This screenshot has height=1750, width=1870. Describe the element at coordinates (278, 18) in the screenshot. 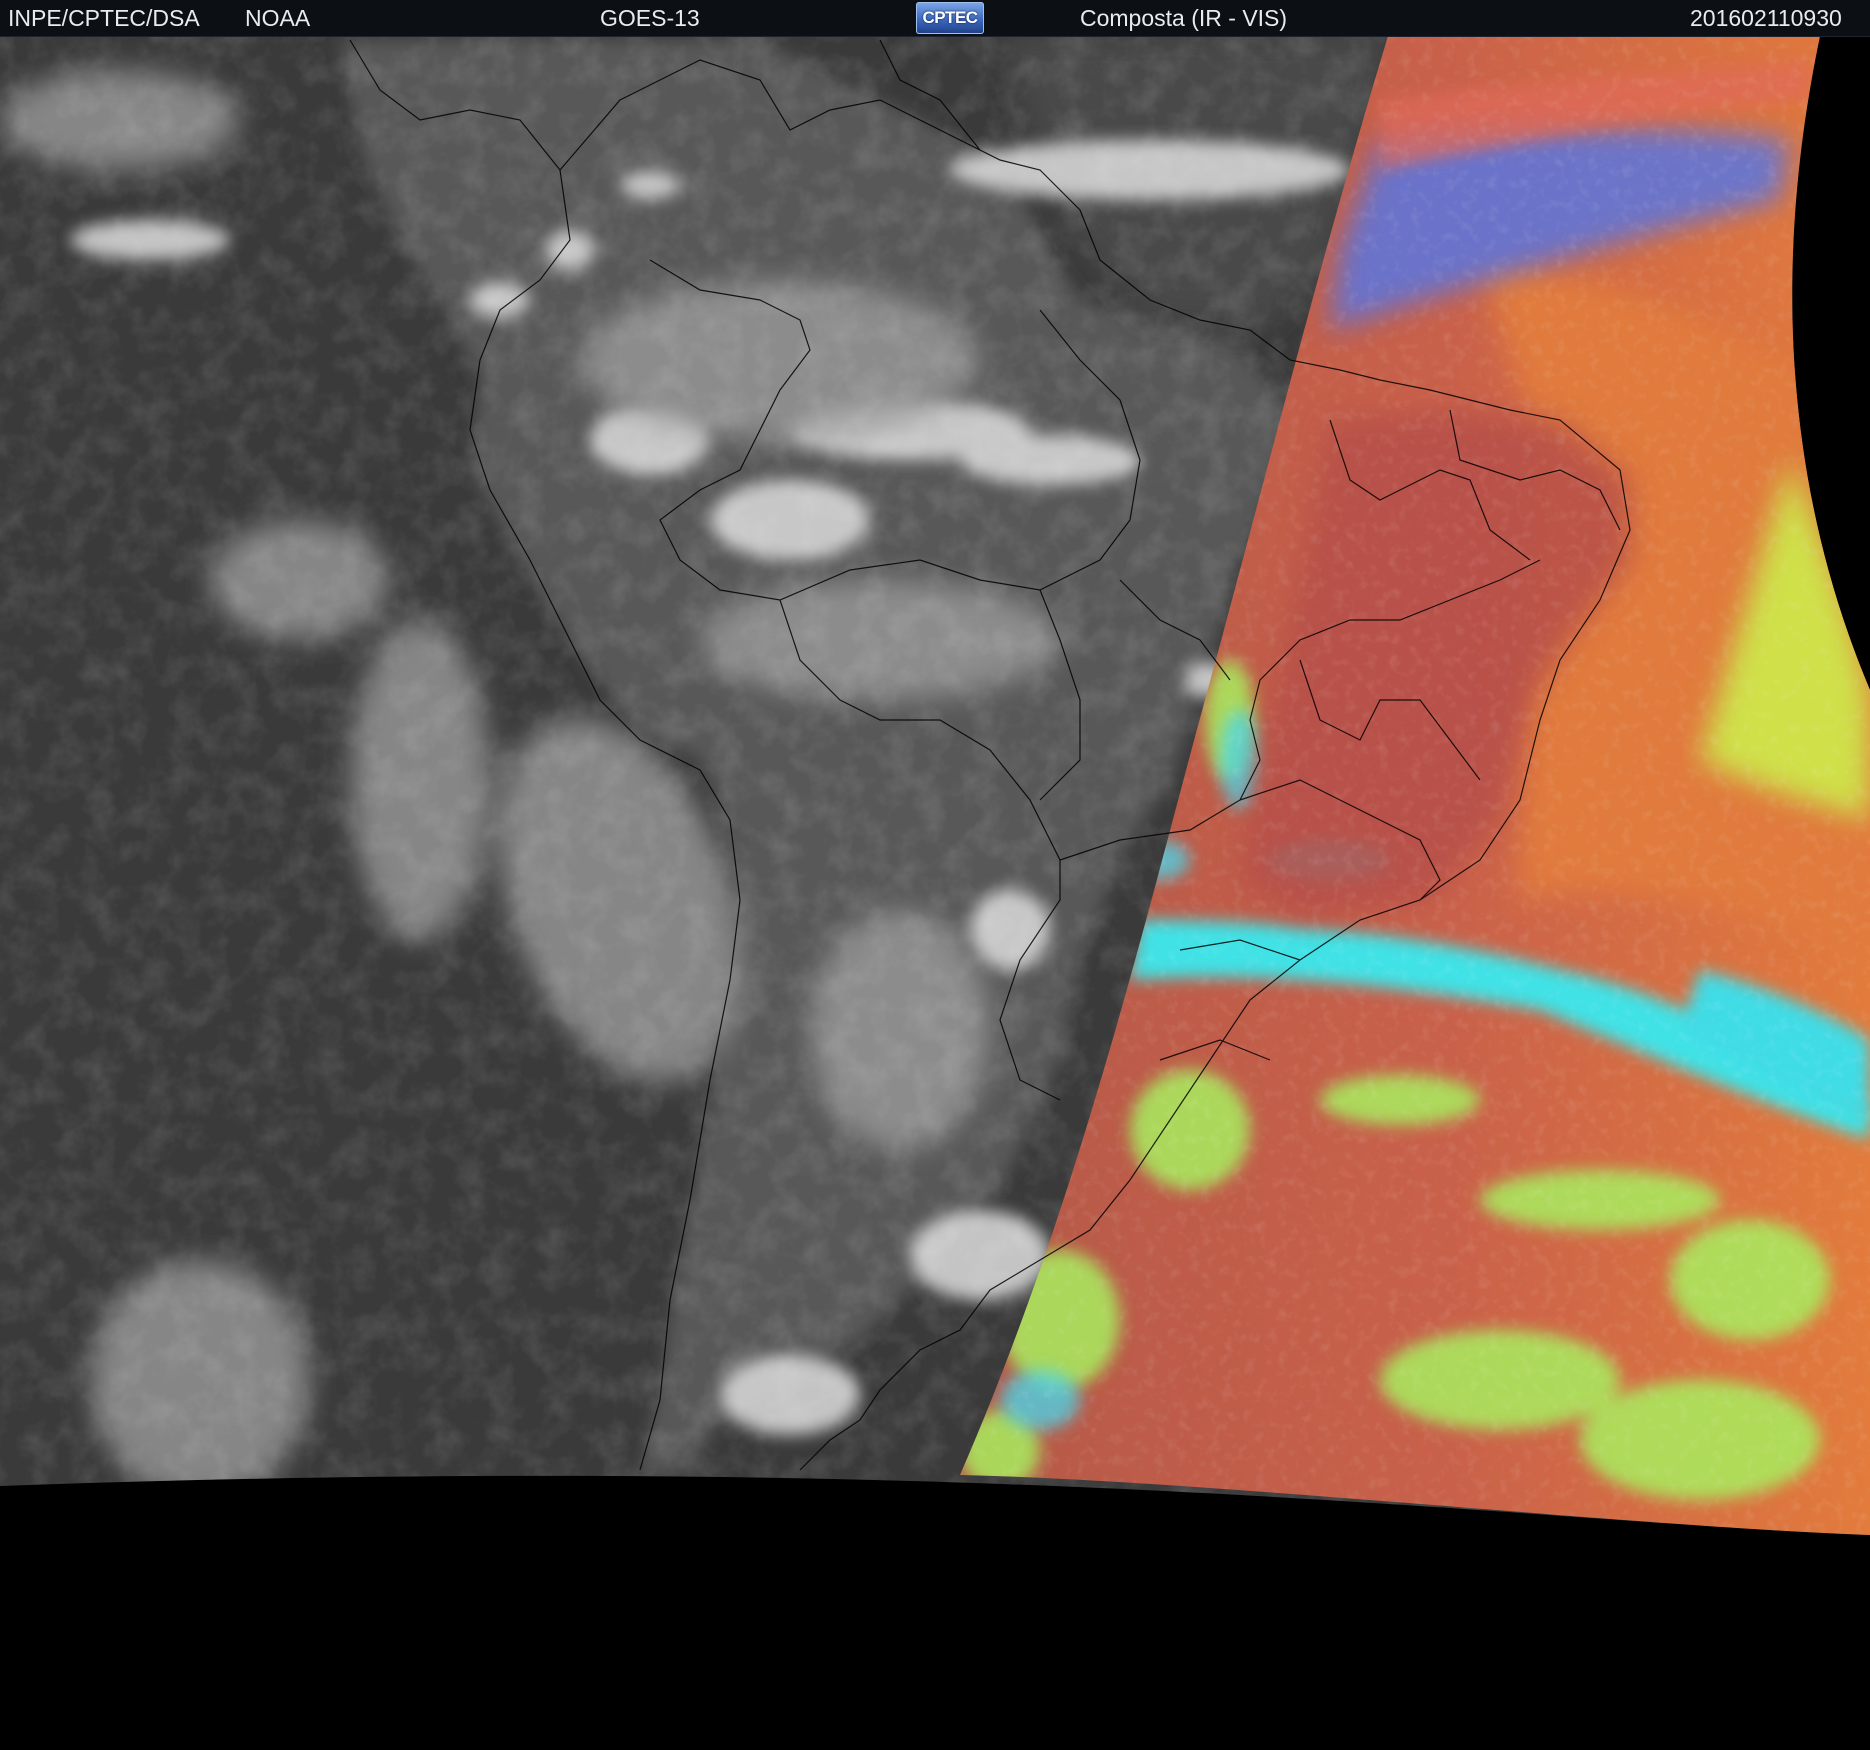

I see `partner-label: NOAA` at that location.